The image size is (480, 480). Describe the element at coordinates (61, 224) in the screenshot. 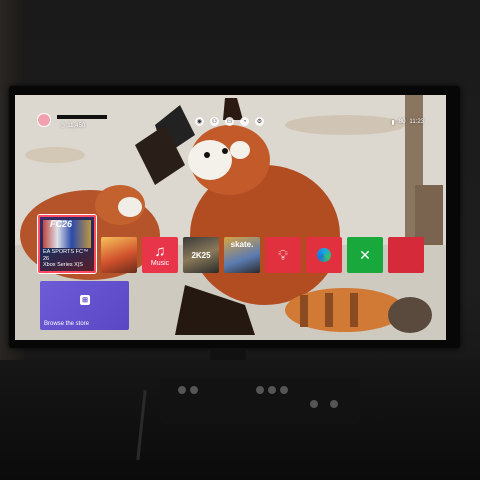

I see `fc26-logo: FC26` at that location.